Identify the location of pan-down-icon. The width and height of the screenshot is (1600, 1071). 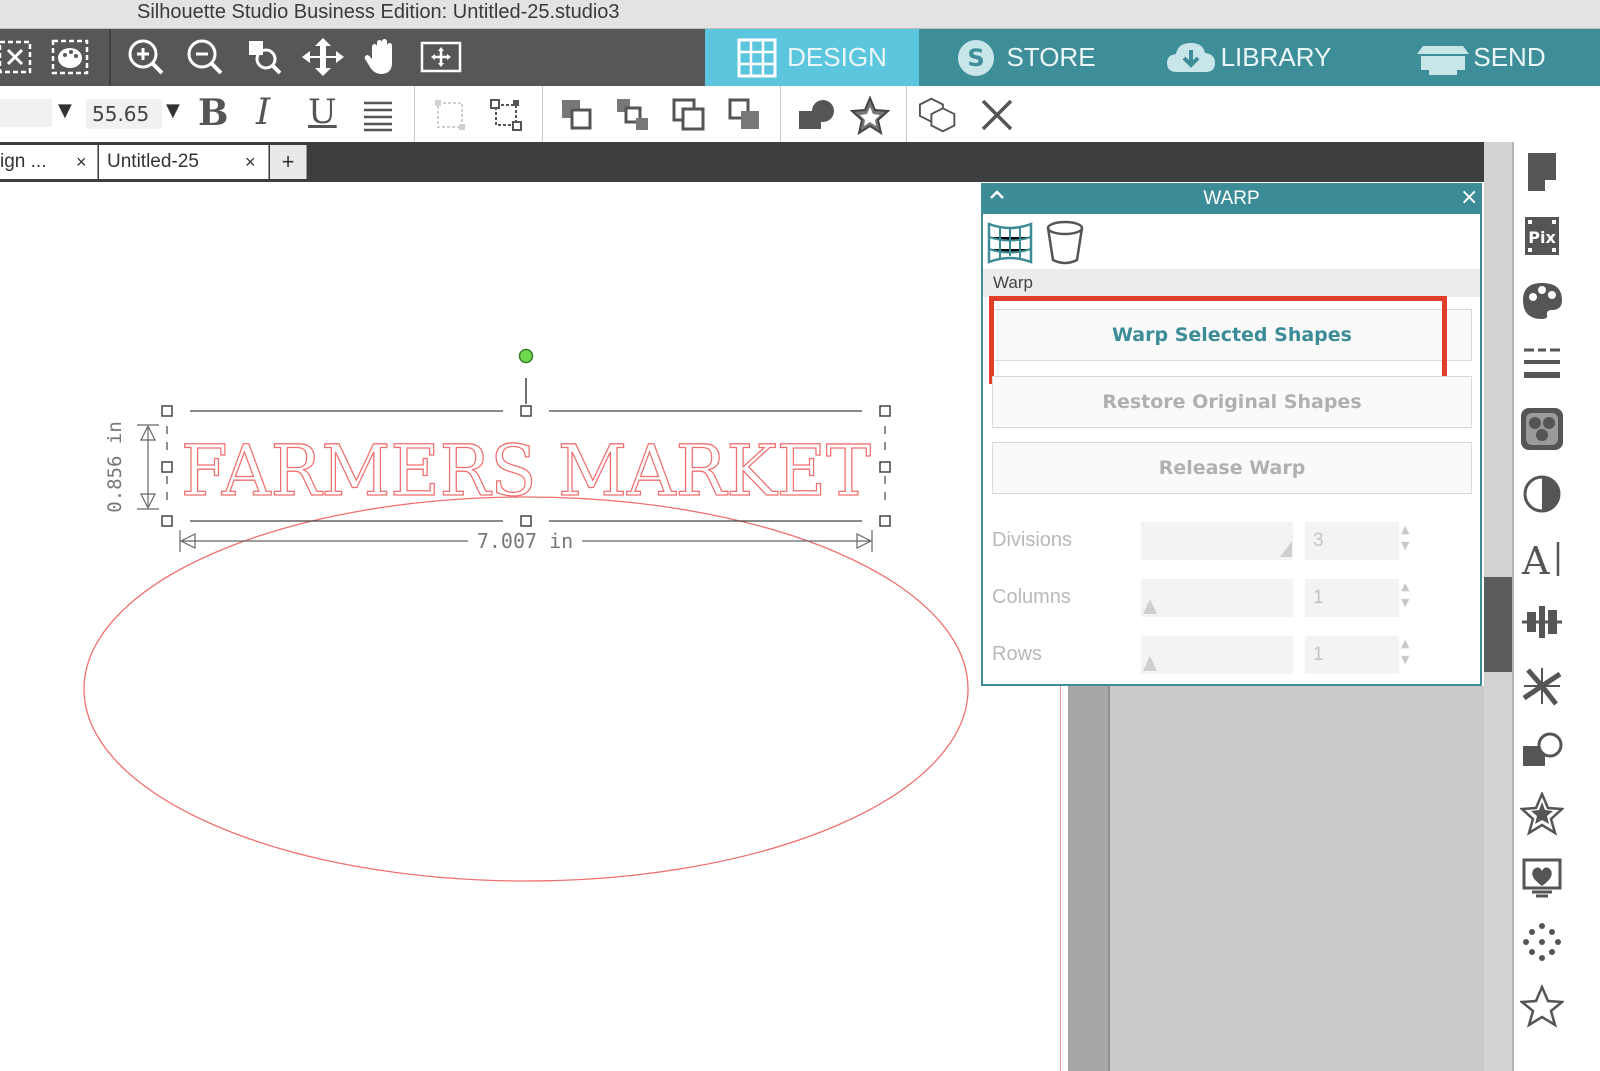
(323, 57).